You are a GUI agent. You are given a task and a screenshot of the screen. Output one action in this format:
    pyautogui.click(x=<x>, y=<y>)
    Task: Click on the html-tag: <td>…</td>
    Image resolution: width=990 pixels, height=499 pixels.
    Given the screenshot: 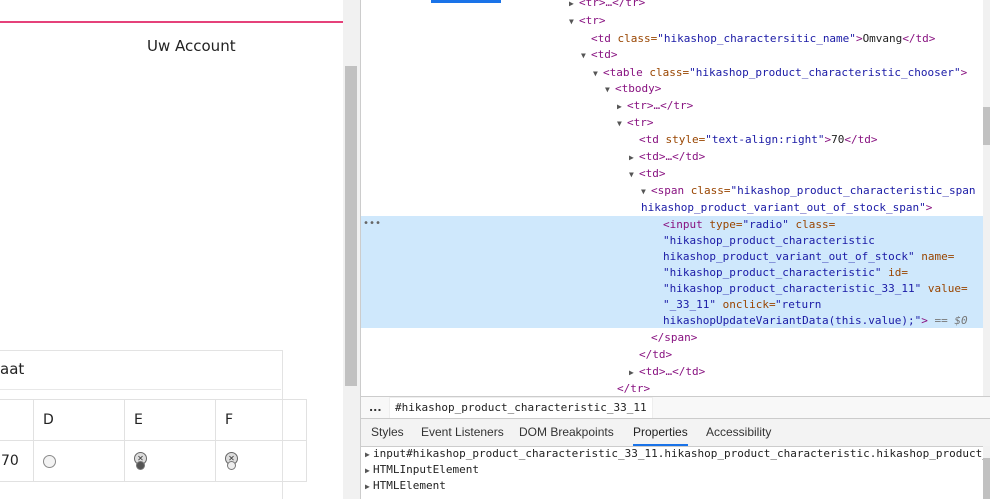 What is the action you would take?
    pyautogui.click(x=672, y=156)
    